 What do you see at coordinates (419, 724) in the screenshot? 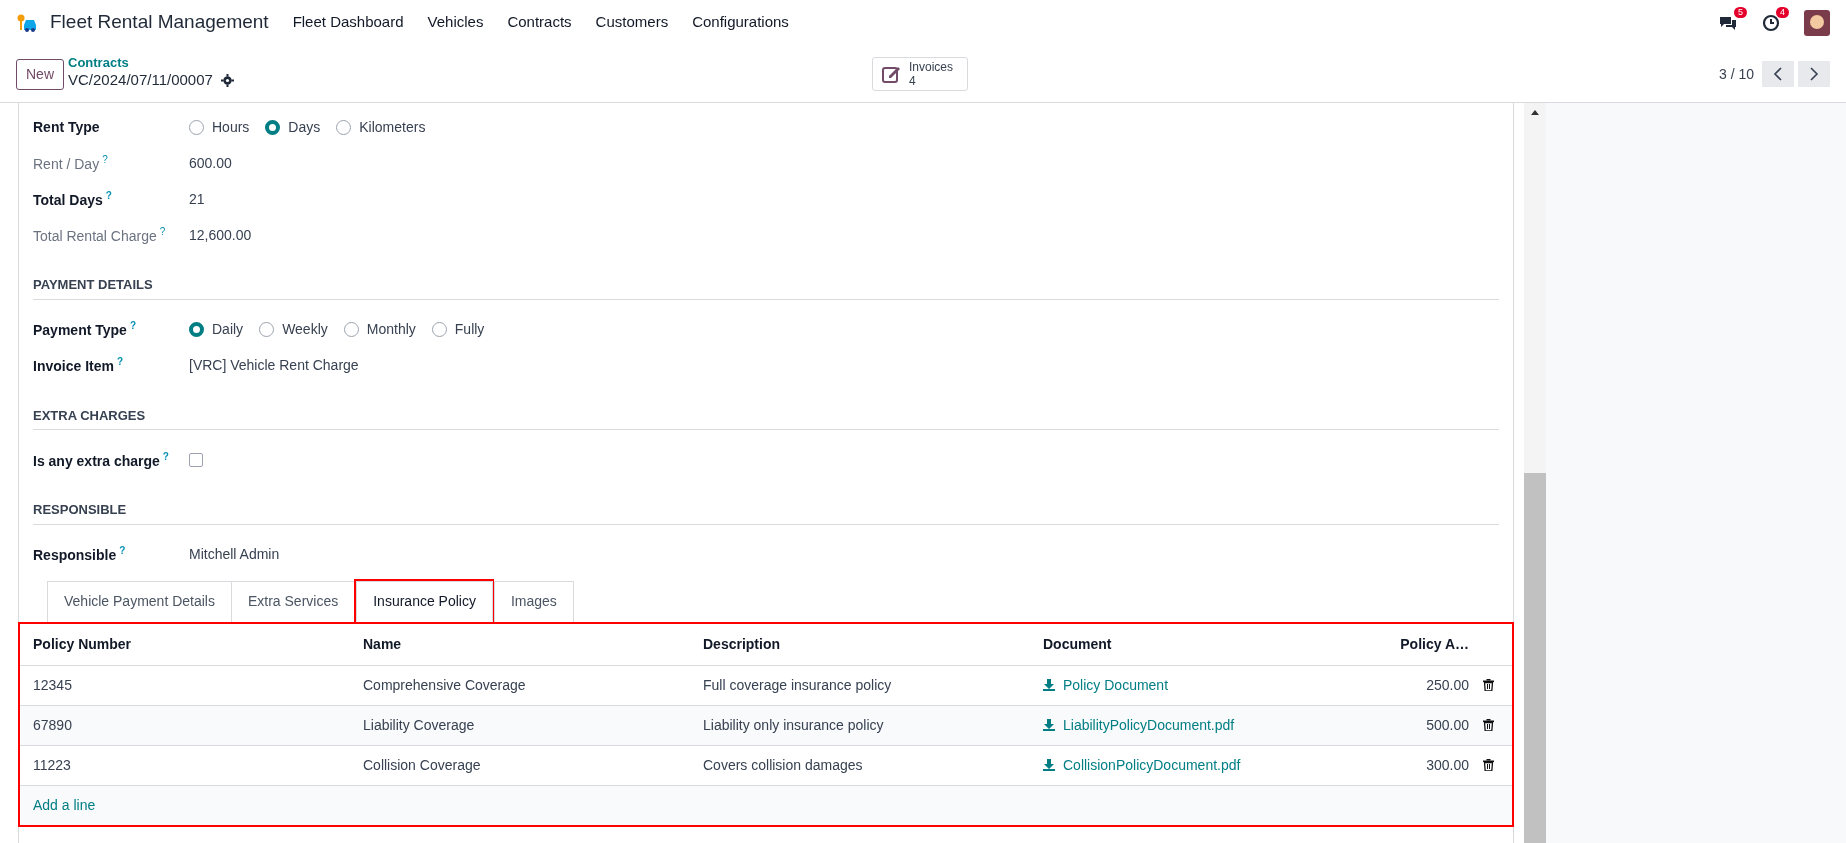
I see `table-cell-text: Liability Coverage` at bounding box center [419, 724].